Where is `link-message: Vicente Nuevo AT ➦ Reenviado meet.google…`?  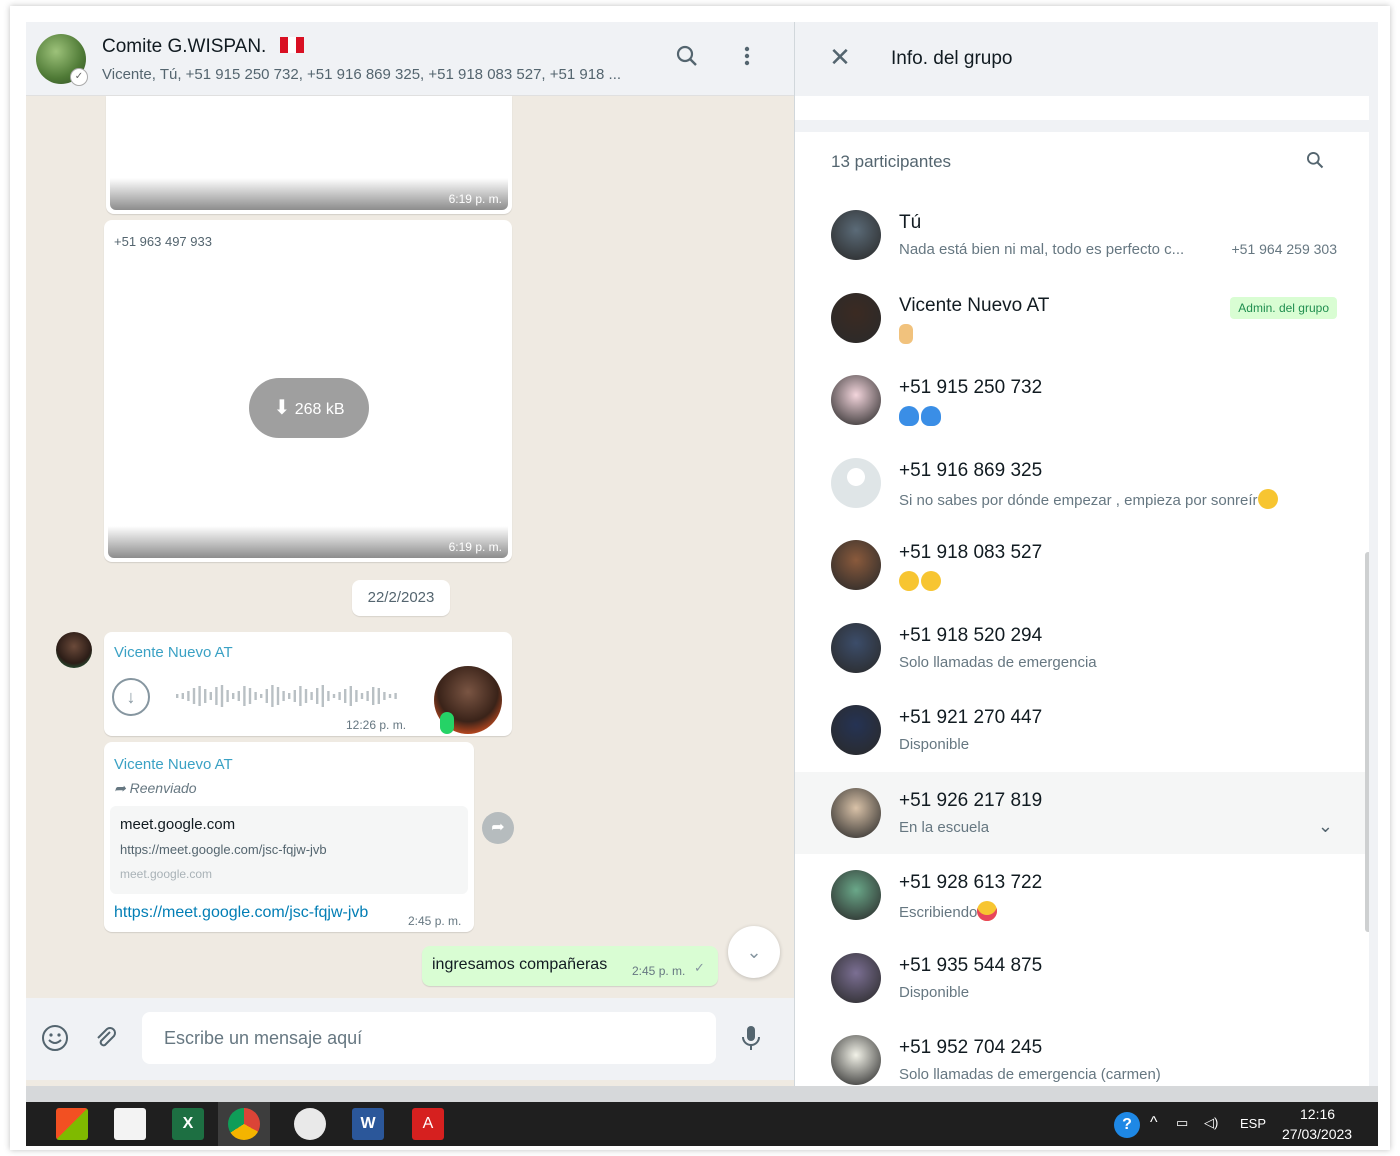 link-message: Vicente Nuevo AT ➦ Reenviado meet.google… is located at coordinates (289, 837).